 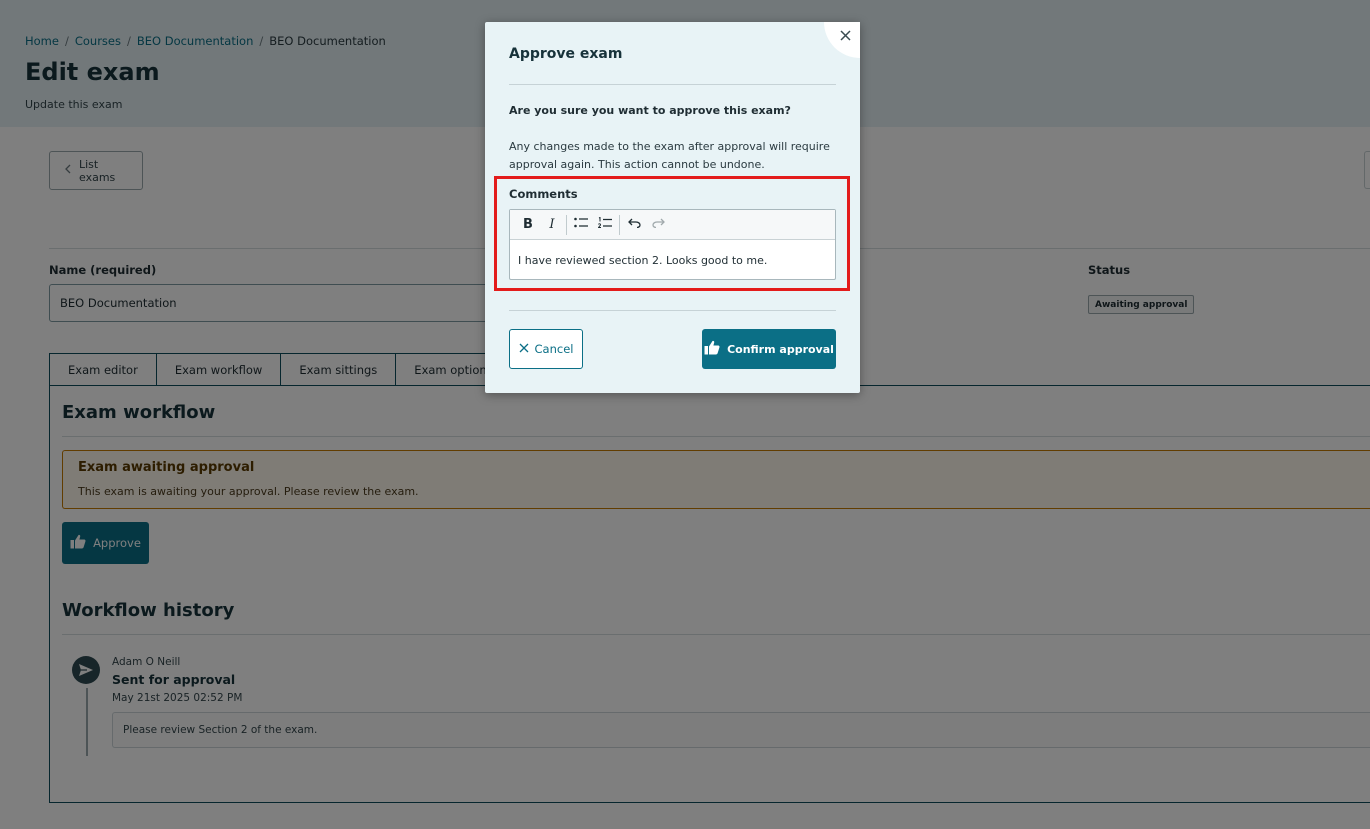 I want to click on redo-button, so click(x=658, y=225).